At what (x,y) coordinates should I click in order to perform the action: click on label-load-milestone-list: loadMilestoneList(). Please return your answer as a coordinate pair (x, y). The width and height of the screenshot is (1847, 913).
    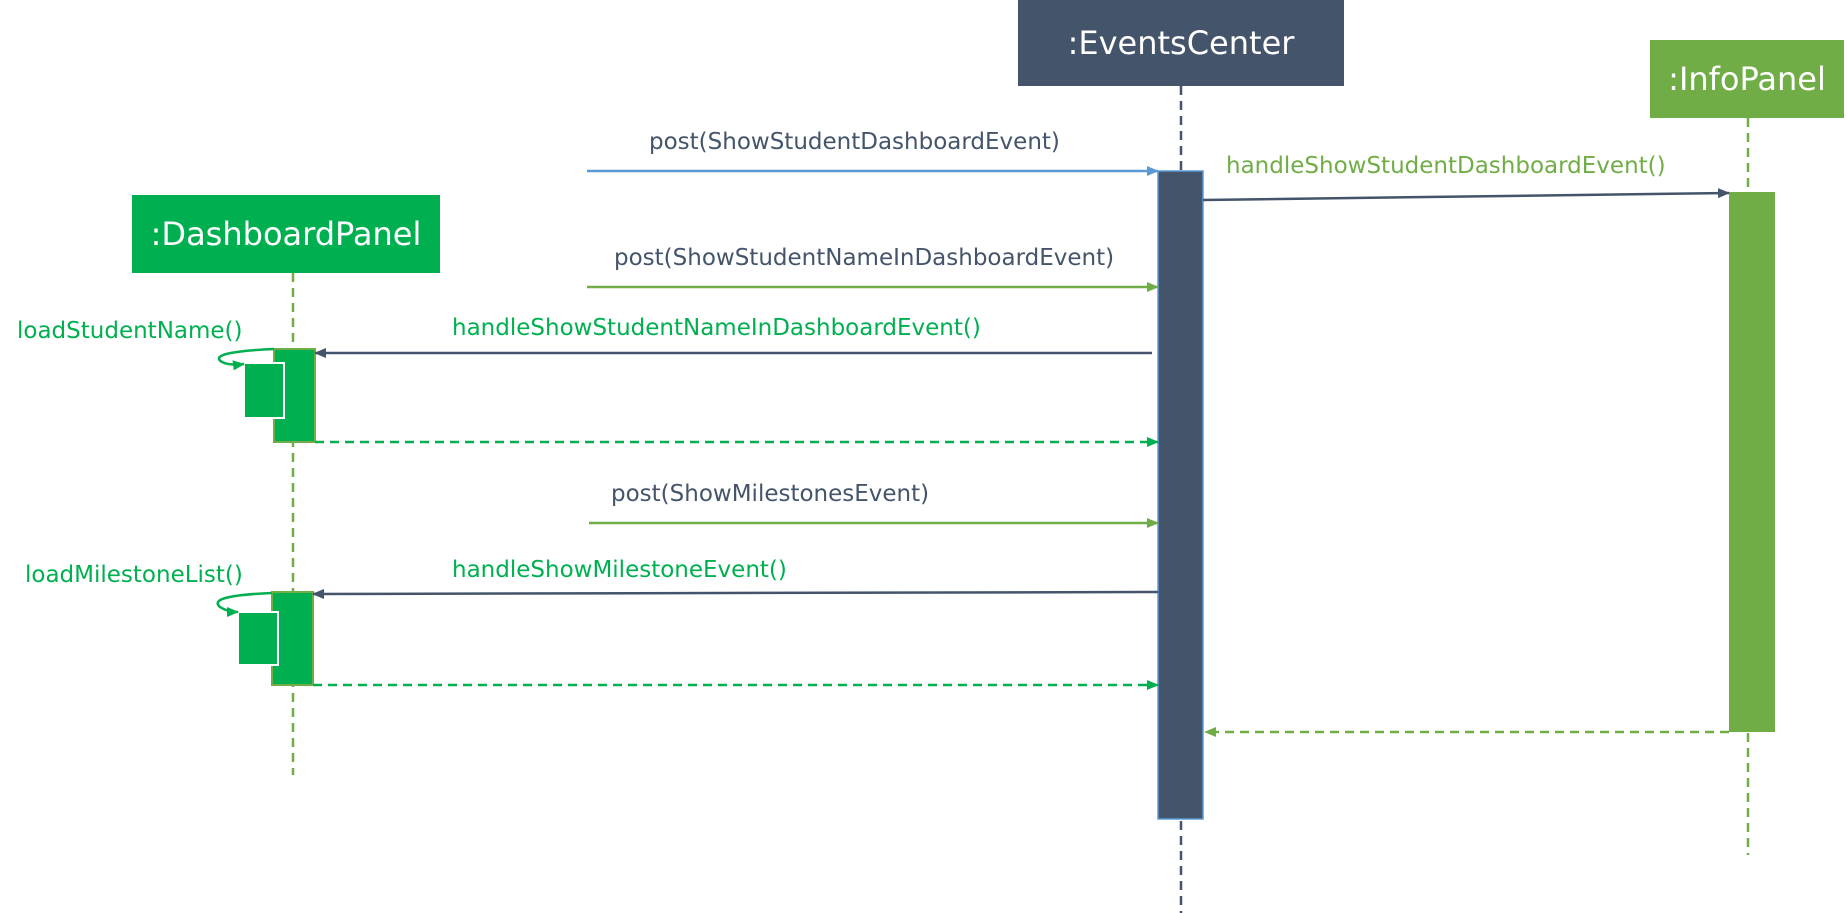
    Looking at the image, I should click on (134, 575).